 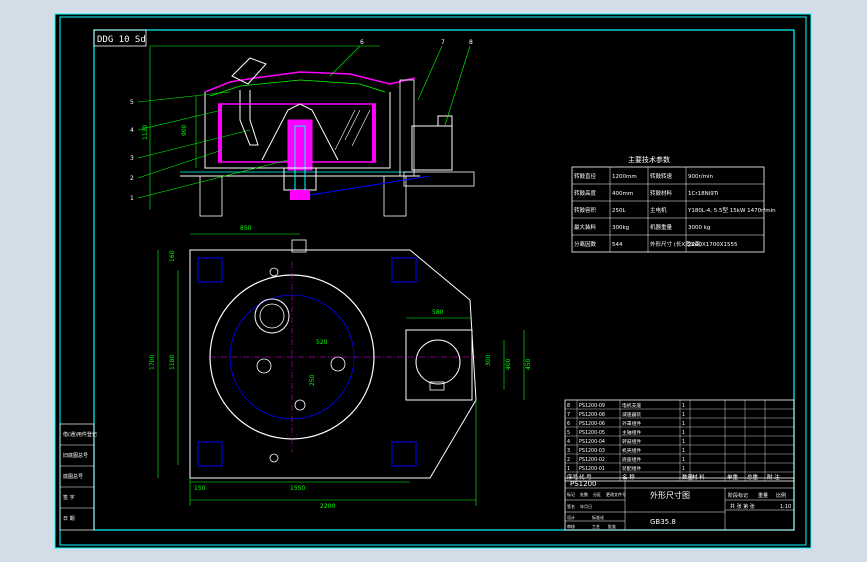 I want to click on title-label: 标记, so click(x=571, y=494).